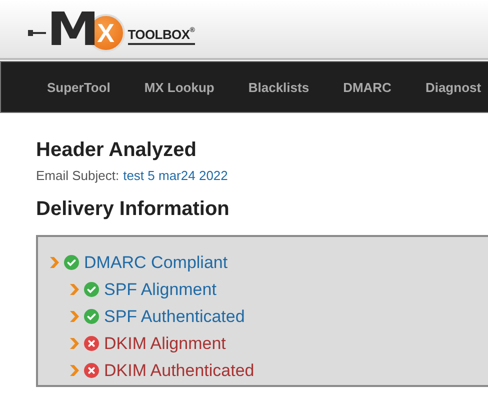 The width and height of the screenshot is (488, 407). Describe the element at coordinates (78, 175) in the screenshot. I see `subject-label: Email Subject:` at that location.